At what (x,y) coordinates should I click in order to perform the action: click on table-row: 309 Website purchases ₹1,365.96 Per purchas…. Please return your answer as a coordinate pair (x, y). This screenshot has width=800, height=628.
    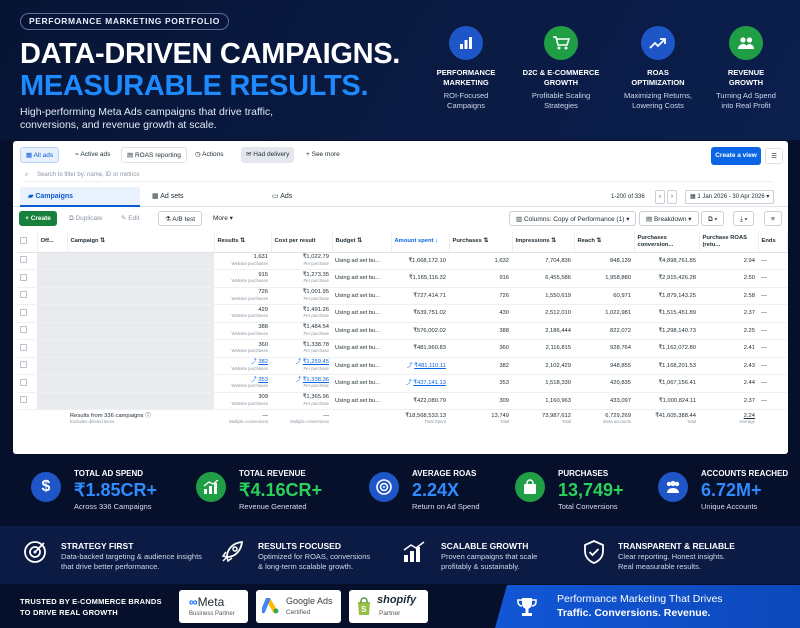
    Looking at the image, I should click on (402, 401).